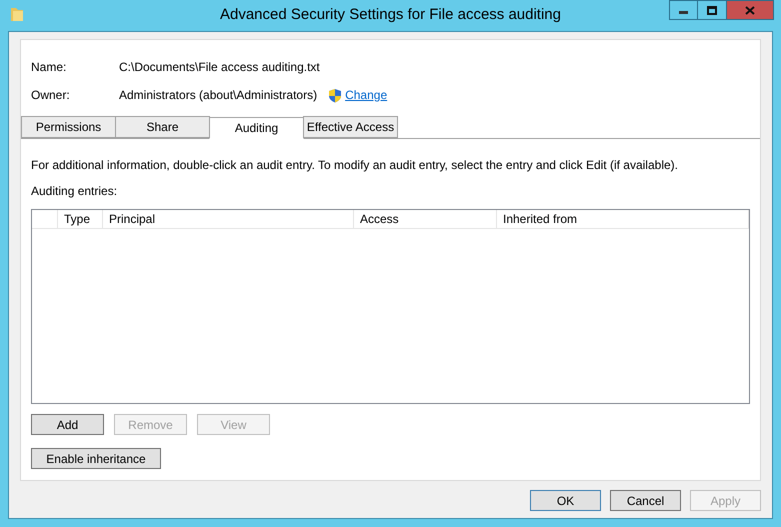  Describe the element at coordinates (335, 95) in the screenshot. I see `shield-icon` at that location.